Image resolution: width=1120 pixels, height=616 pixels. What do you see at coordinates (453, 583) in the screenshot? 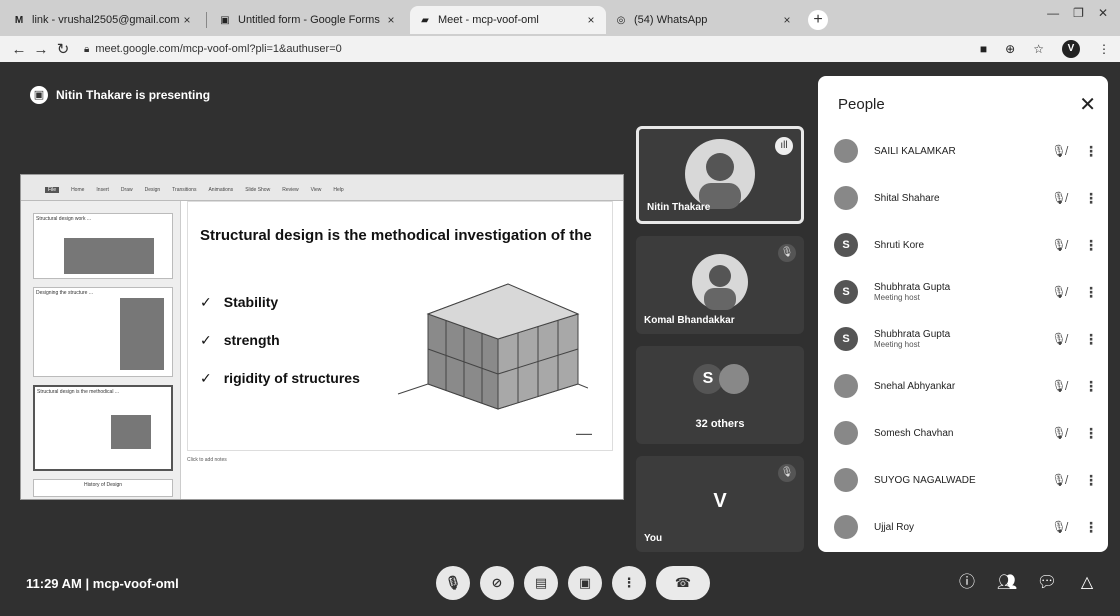
I see `mic-toggle-button: 🎙︎` at bounding box center [453, 583].